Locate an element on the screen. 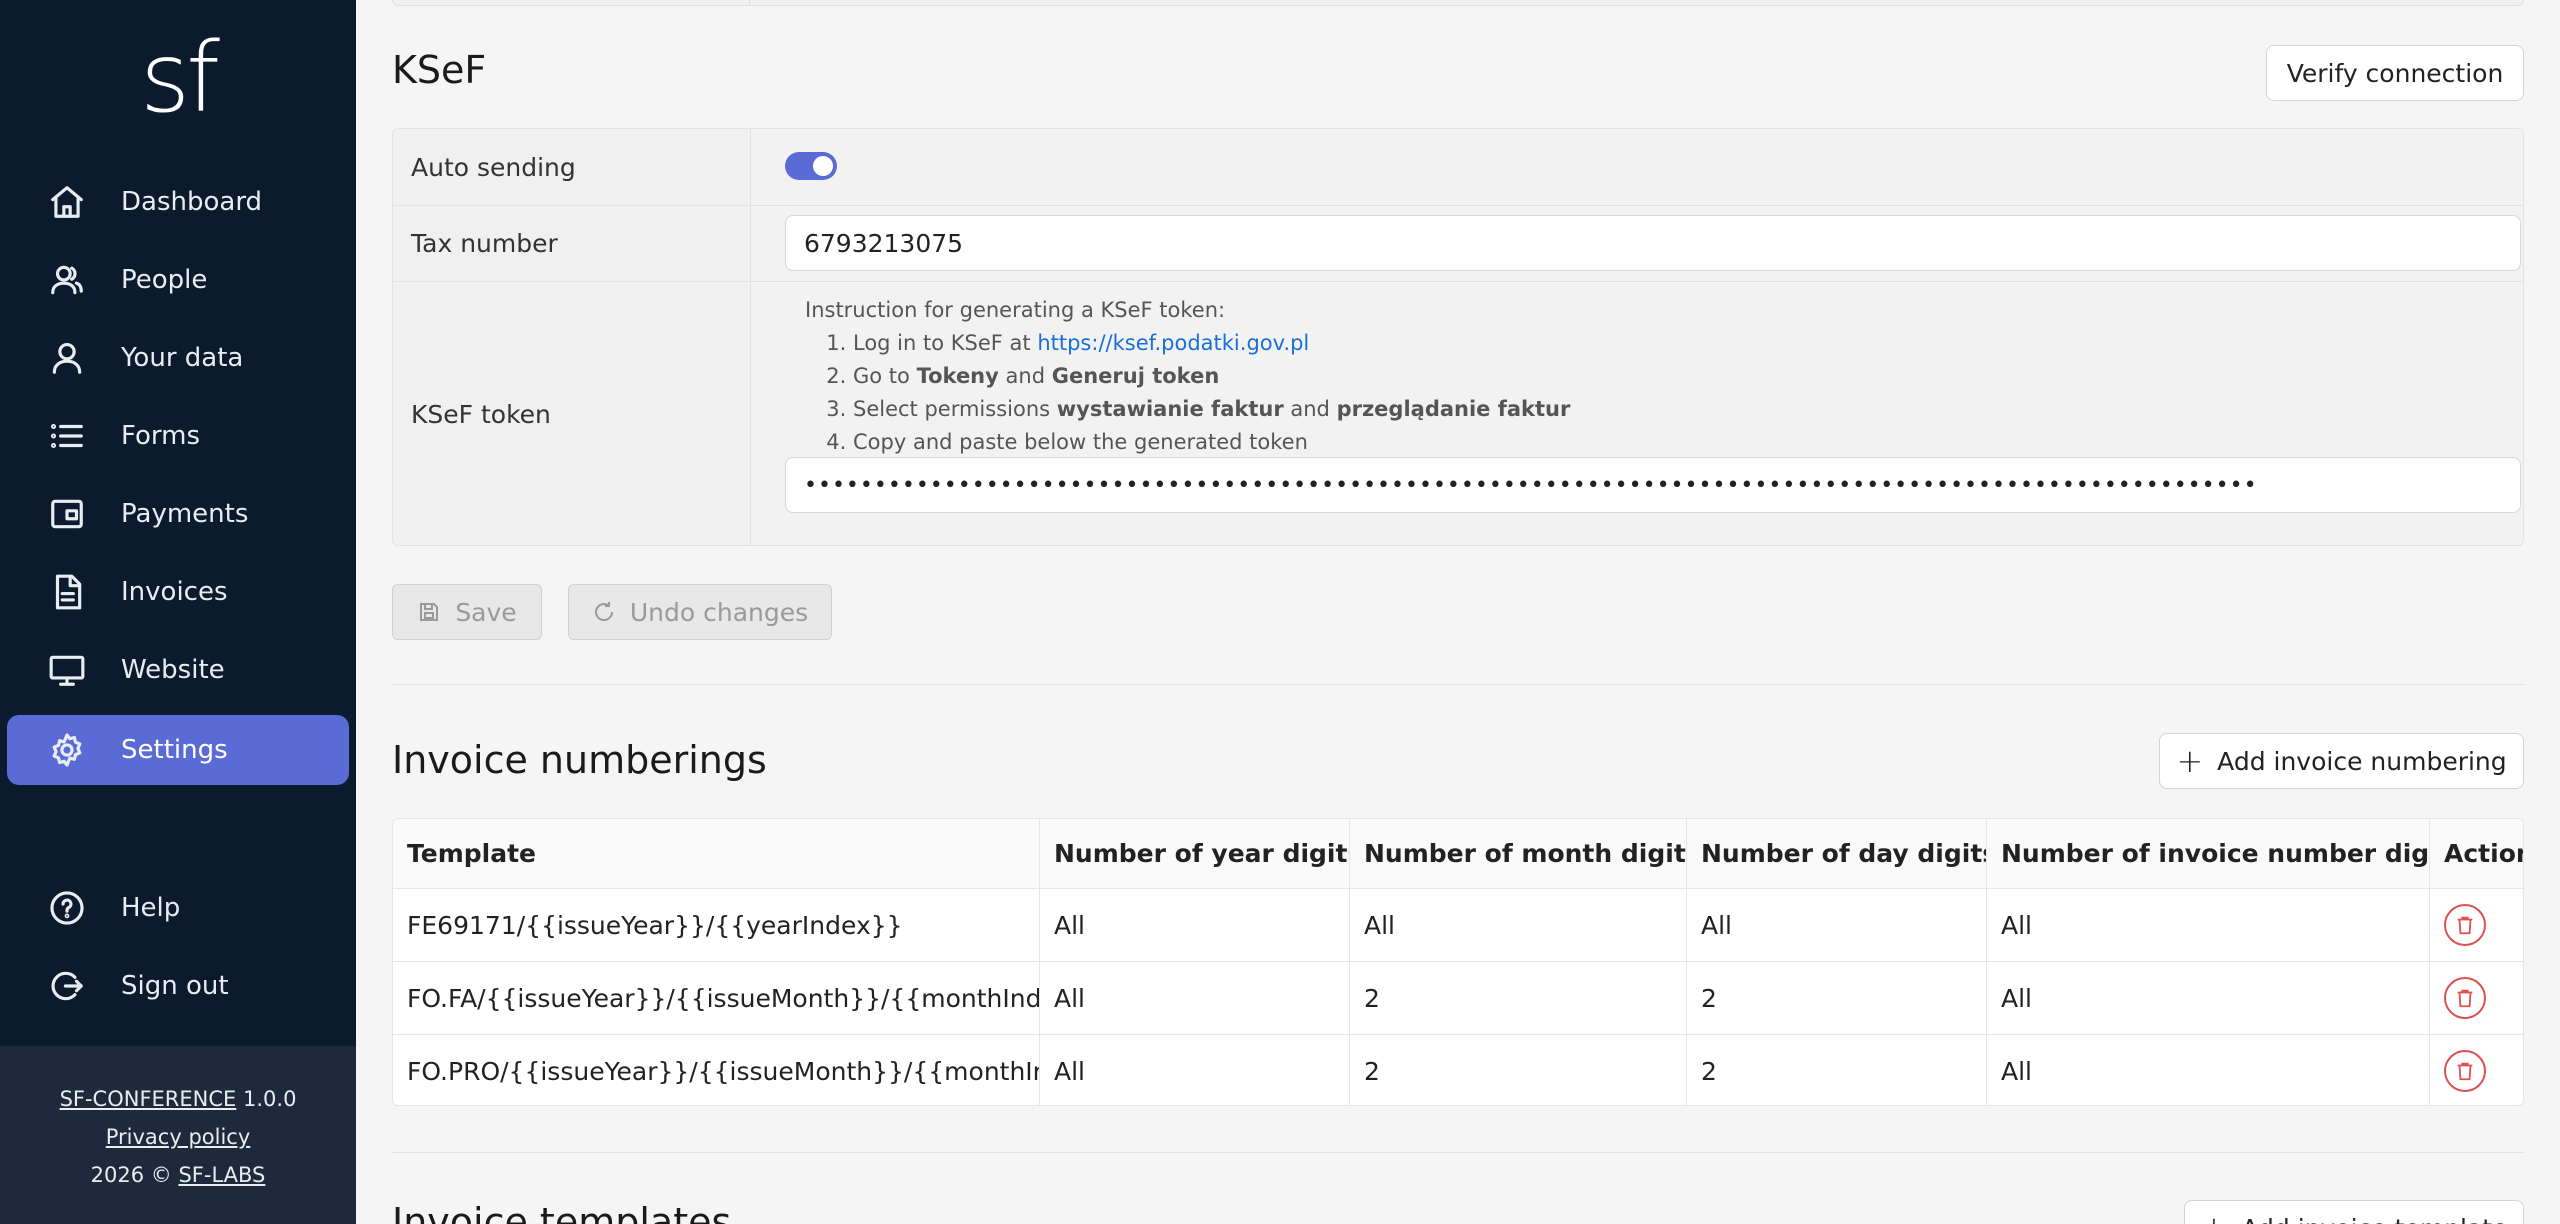 The image size is (2560, 1224). day-digits-cell: All is located at coordinates (1837, 925).